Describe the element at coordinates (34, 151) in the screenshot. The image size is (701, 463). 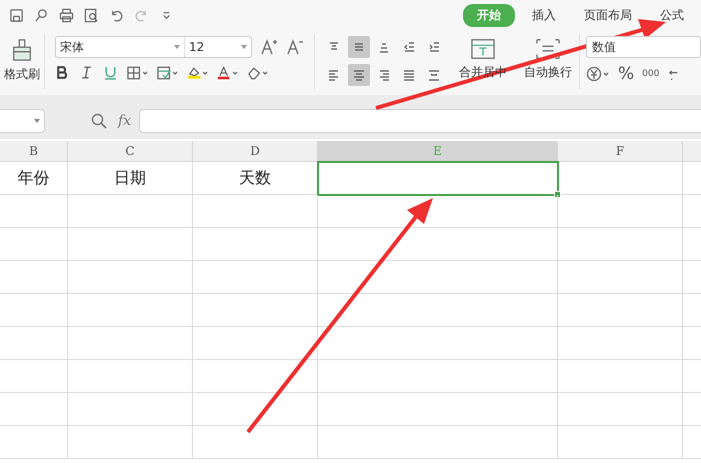
I see `column-header: B` at that location.